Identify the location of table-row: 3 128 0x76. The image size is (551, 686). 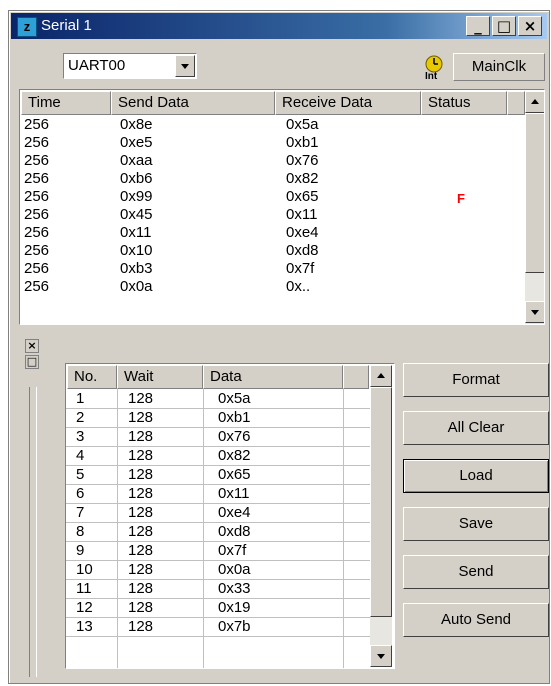
(218, 437).